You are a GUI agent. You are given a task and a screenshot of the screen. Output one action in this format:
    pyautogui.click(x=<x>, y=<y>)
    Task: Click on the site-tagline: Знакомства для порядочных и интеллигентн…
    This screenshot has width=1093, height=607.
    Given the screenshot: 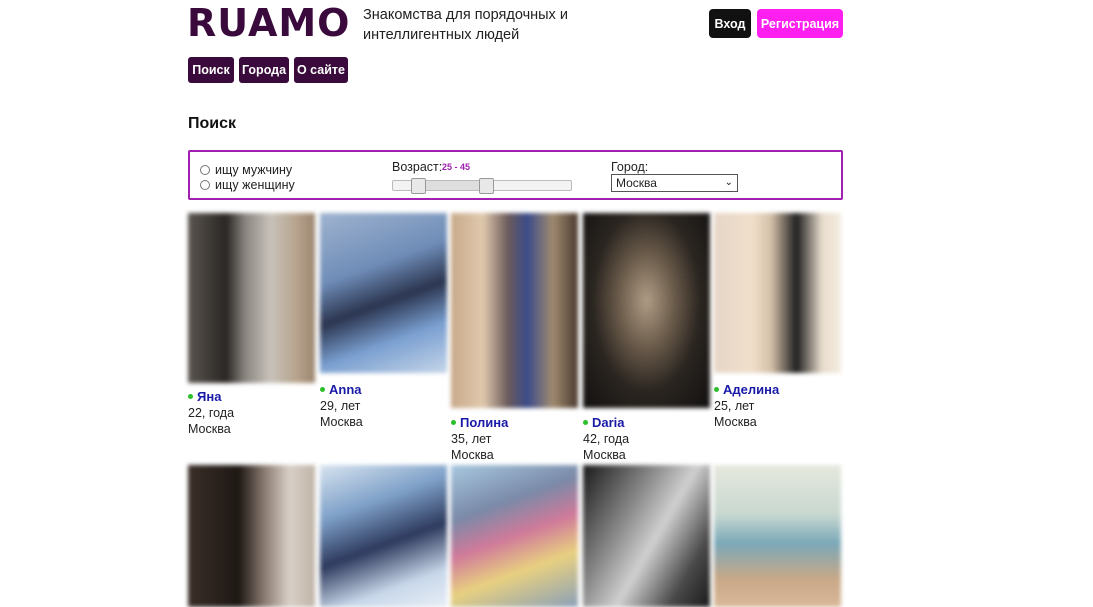 What is the action you would take?
    pyautogui.click(x=465, y=25)
    